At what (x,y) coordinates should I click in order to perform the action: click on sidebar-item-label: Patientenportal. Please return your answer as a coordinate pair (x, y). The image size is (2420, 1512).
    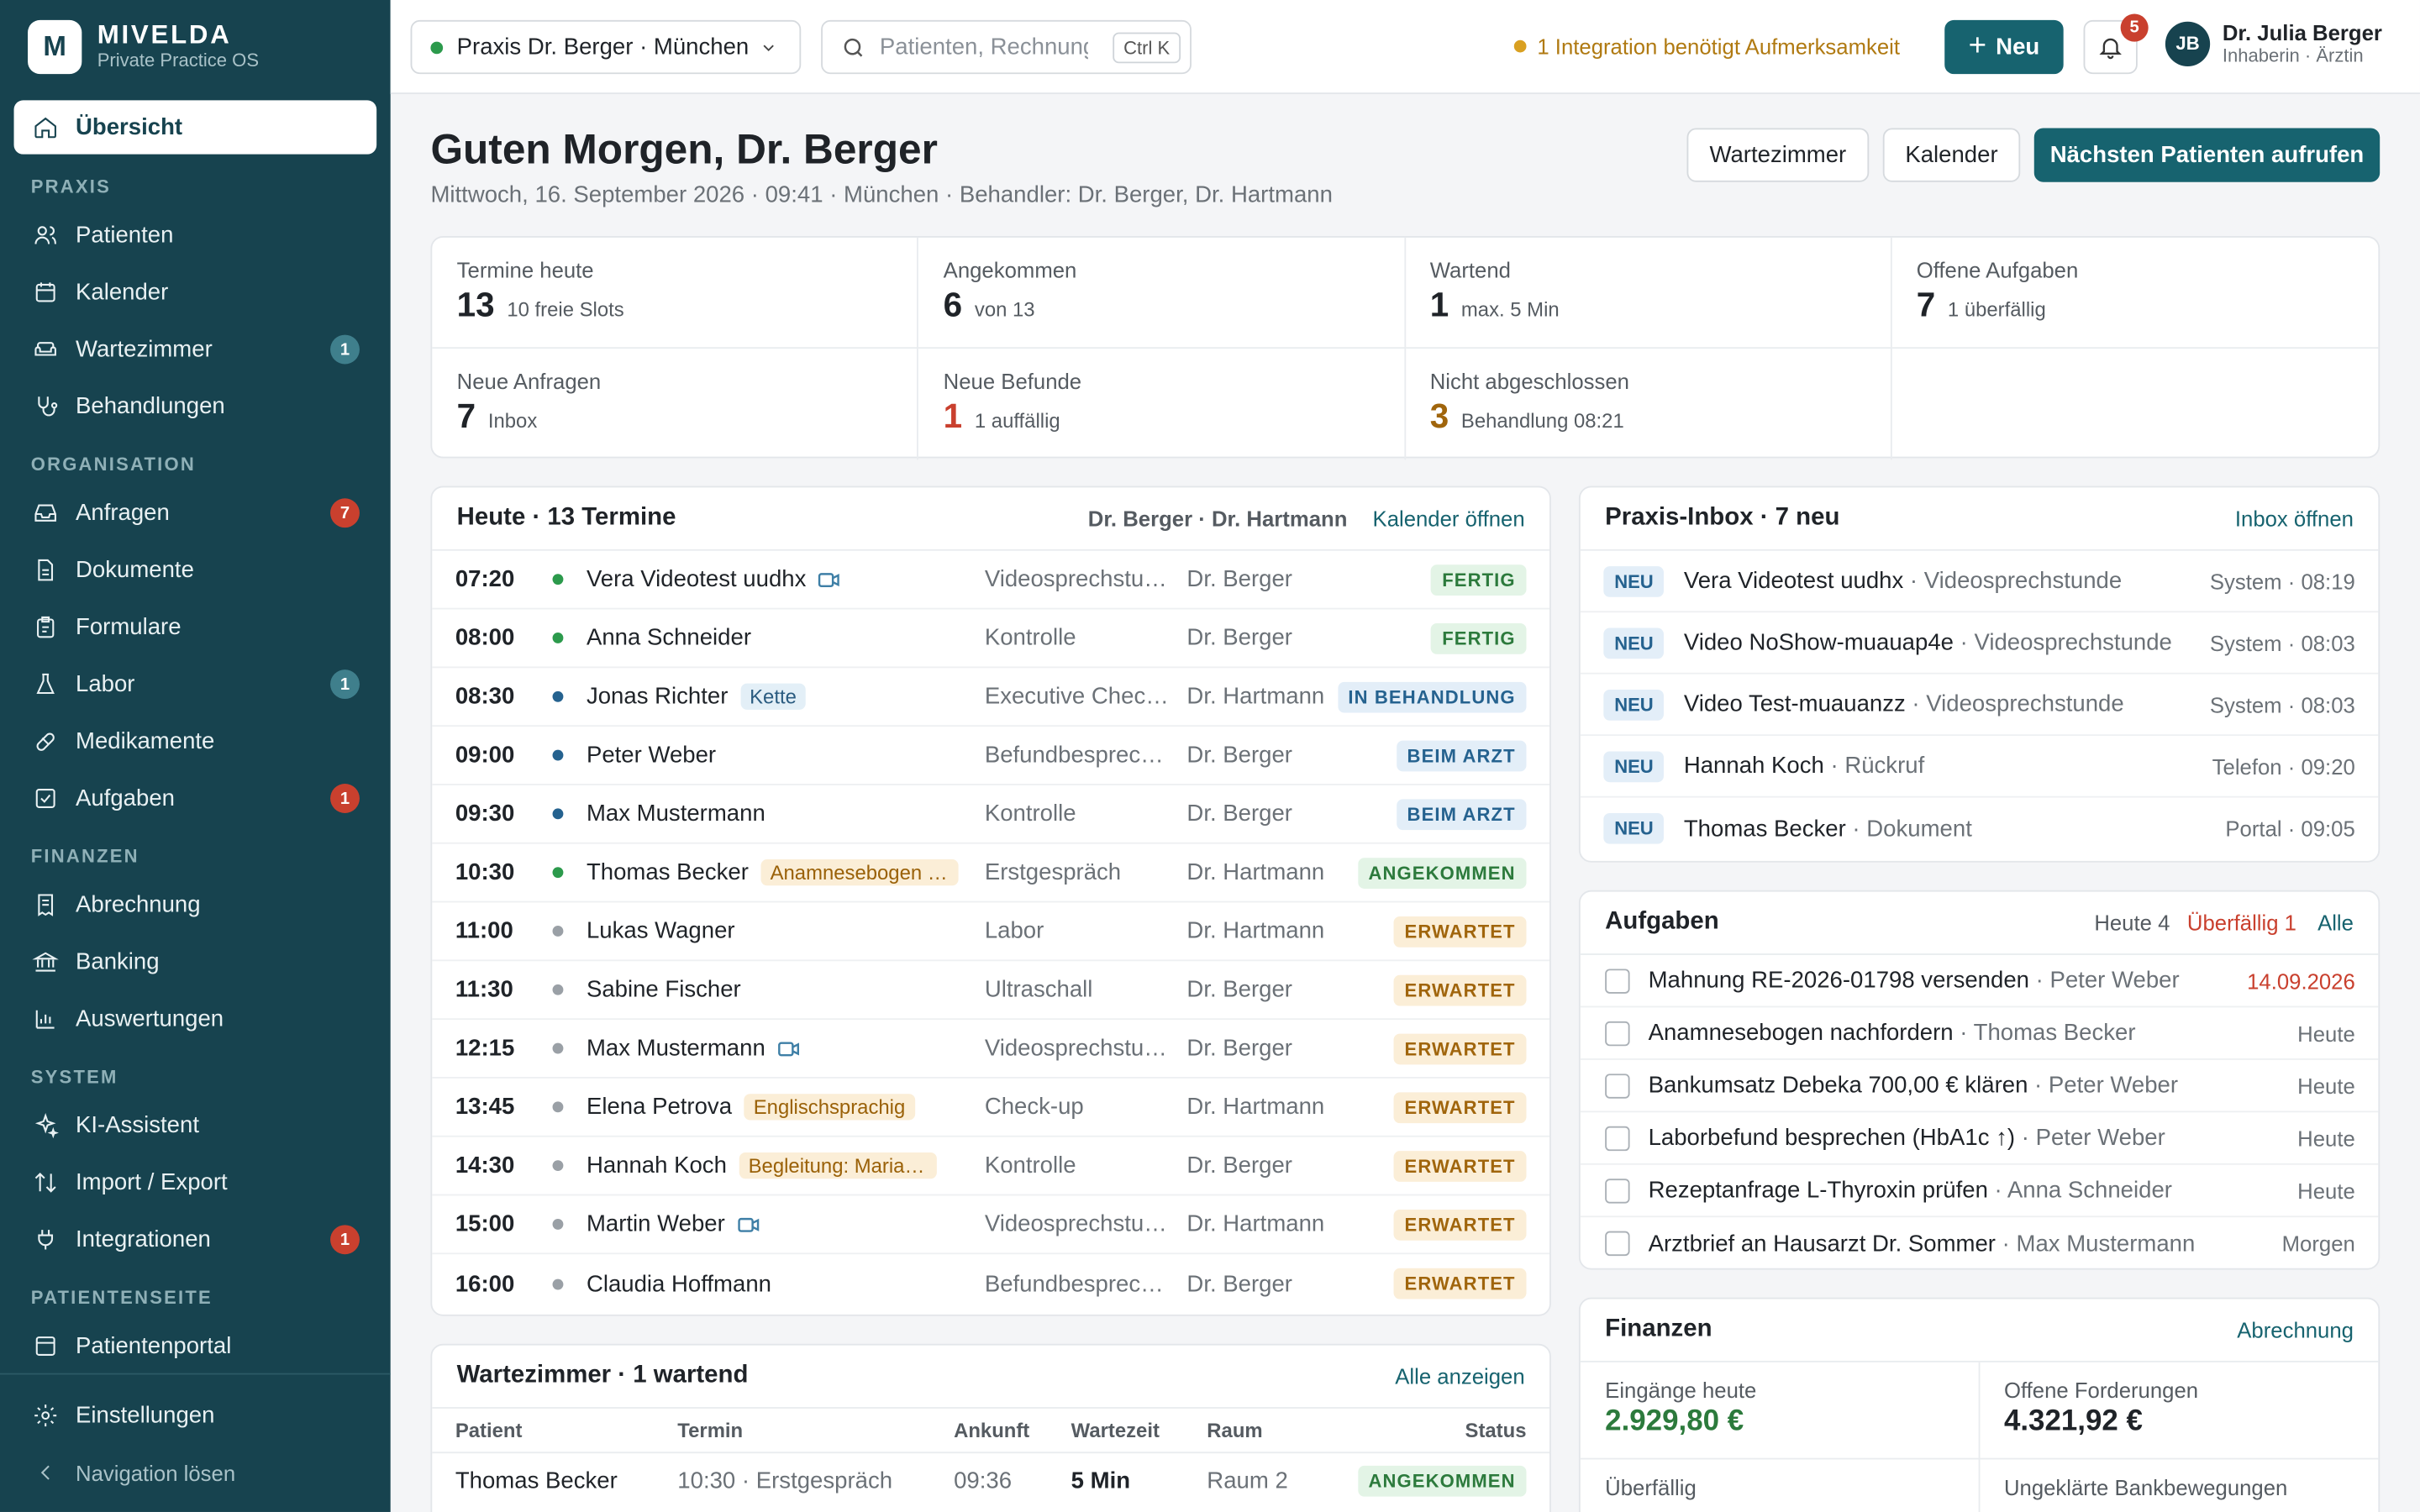
    Looking at the image, I should click on (153, 1346).